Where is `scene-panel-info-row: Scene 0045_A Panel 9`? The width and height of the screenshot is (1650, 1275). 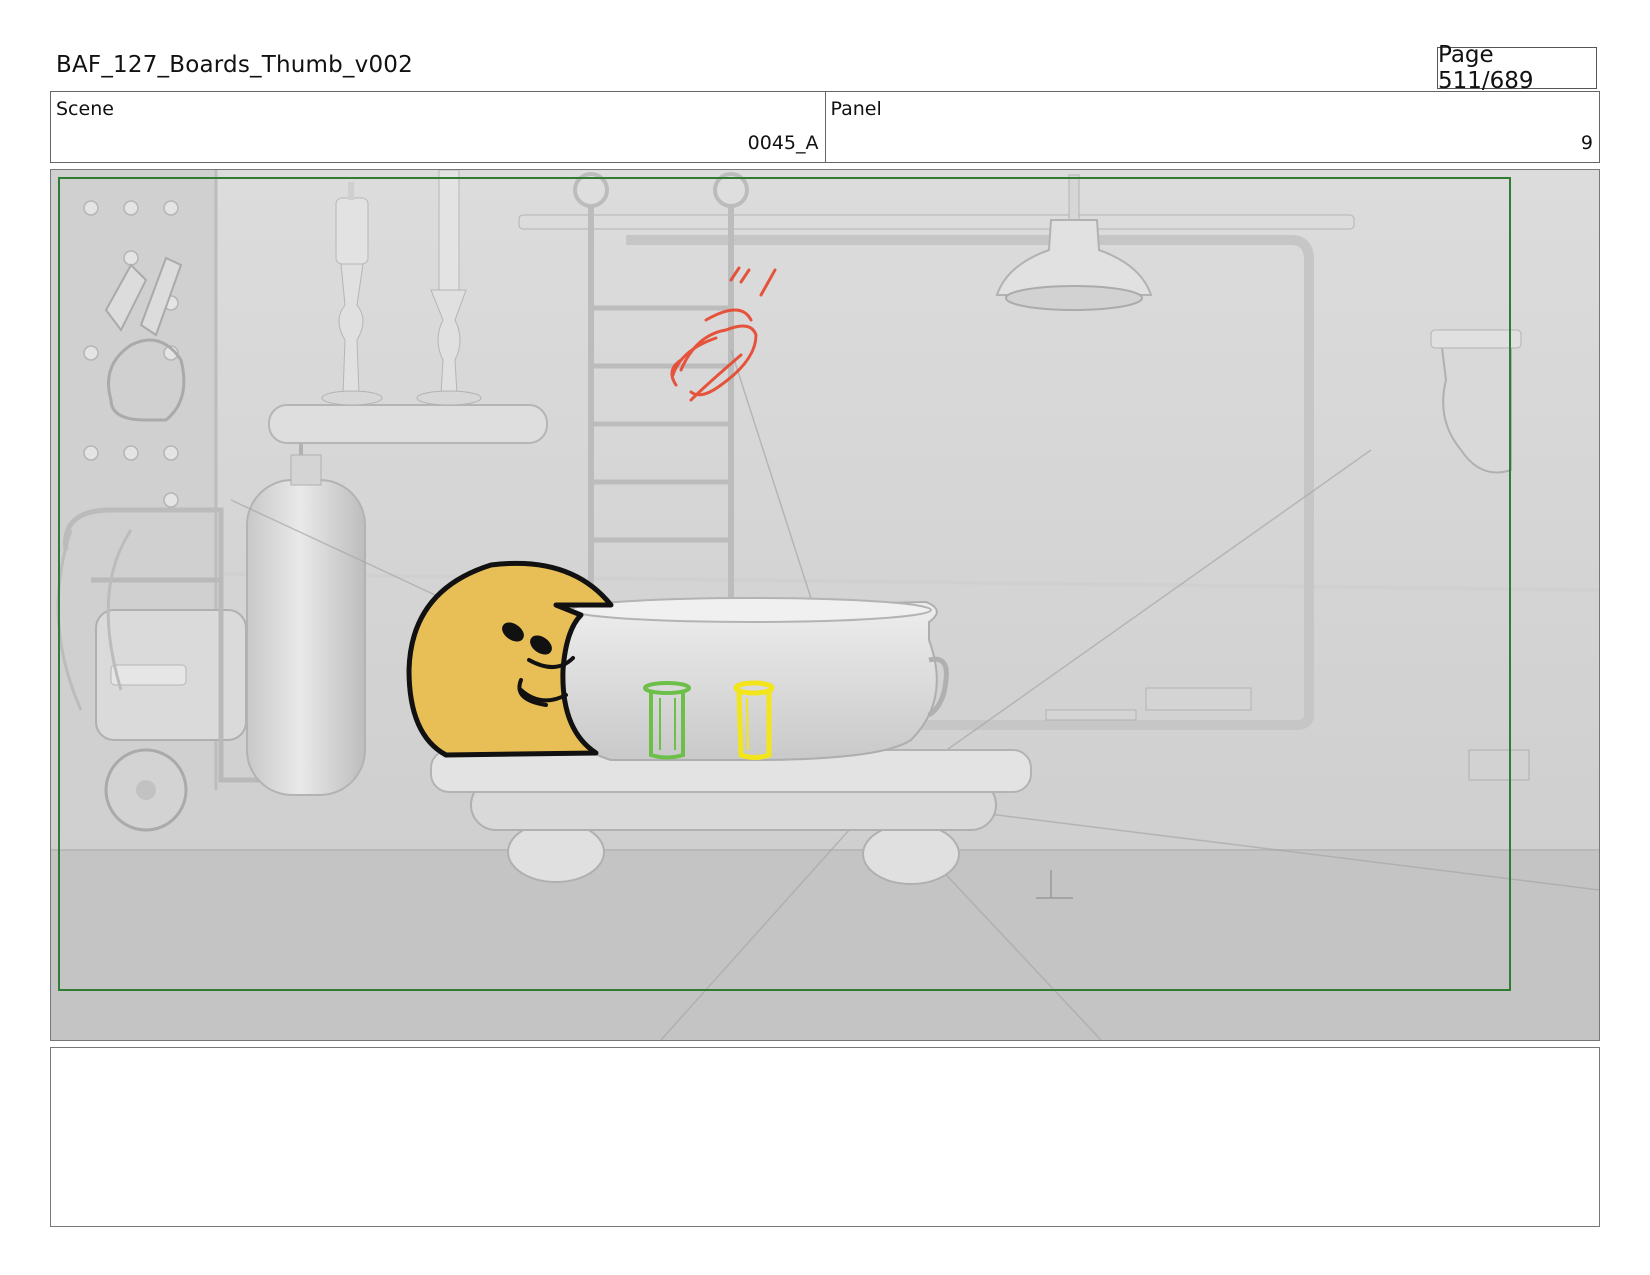 scene-panel-info-row: Scene 0045_A Panel 9 is located at coordinates (825, 127).